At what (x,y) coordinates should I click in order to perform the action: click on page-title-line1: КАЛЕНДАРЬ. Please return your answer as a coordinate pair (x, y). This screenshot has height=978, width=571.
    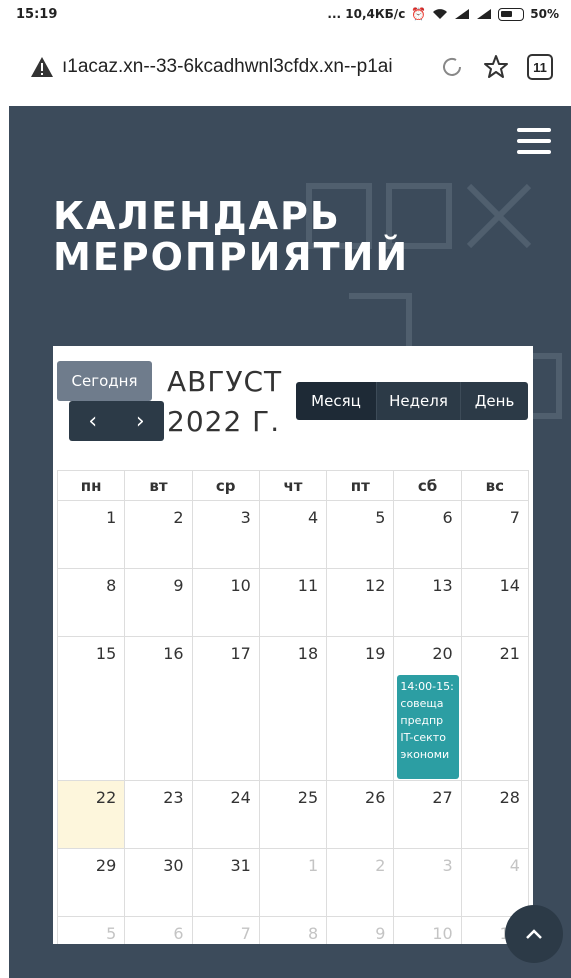
    Looking at the image, I should click on (197, 216).